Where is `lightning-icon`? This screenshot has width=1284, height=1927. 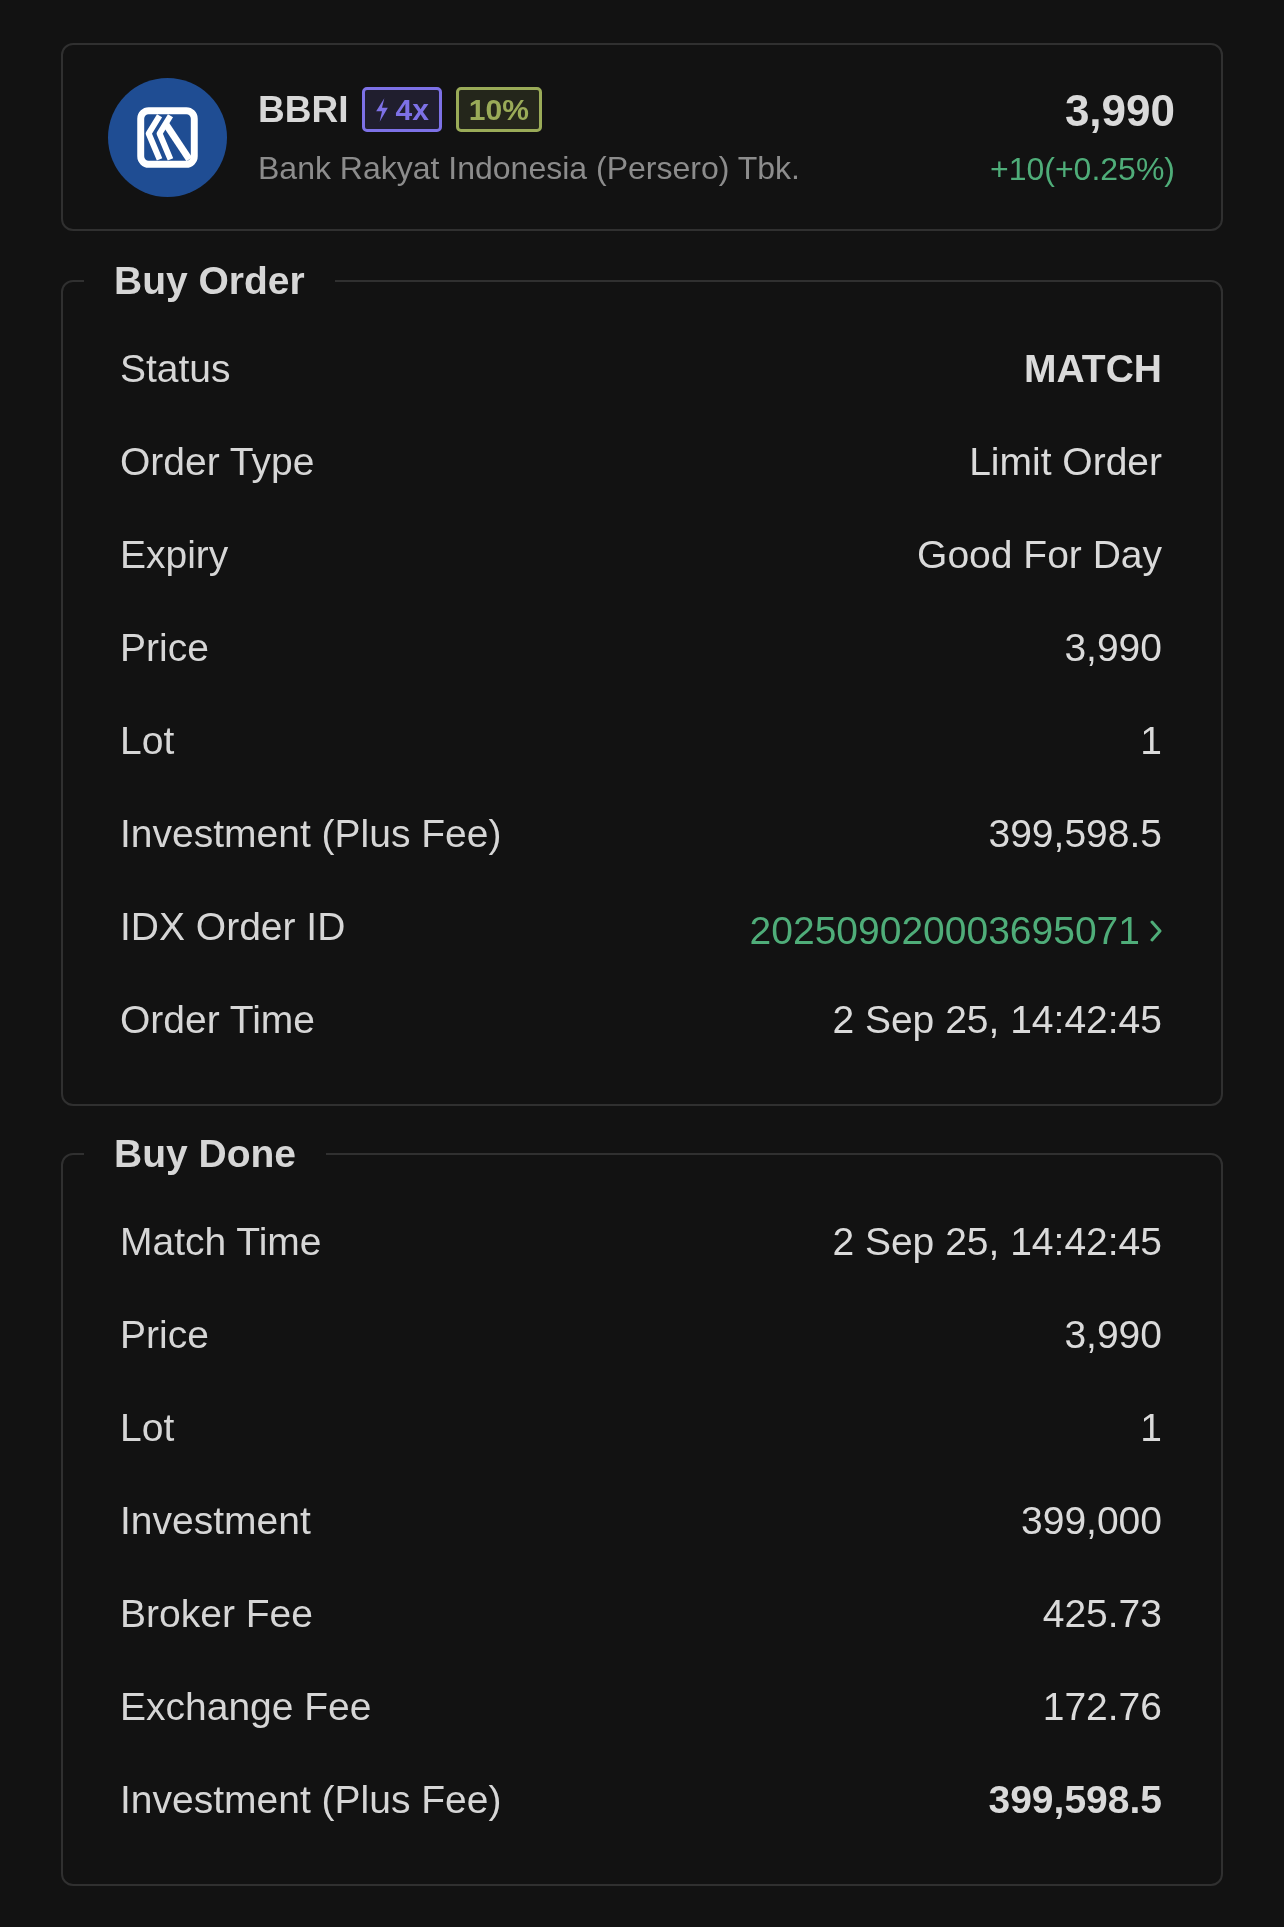 lightning-icon is located at coordinates (382, 109).